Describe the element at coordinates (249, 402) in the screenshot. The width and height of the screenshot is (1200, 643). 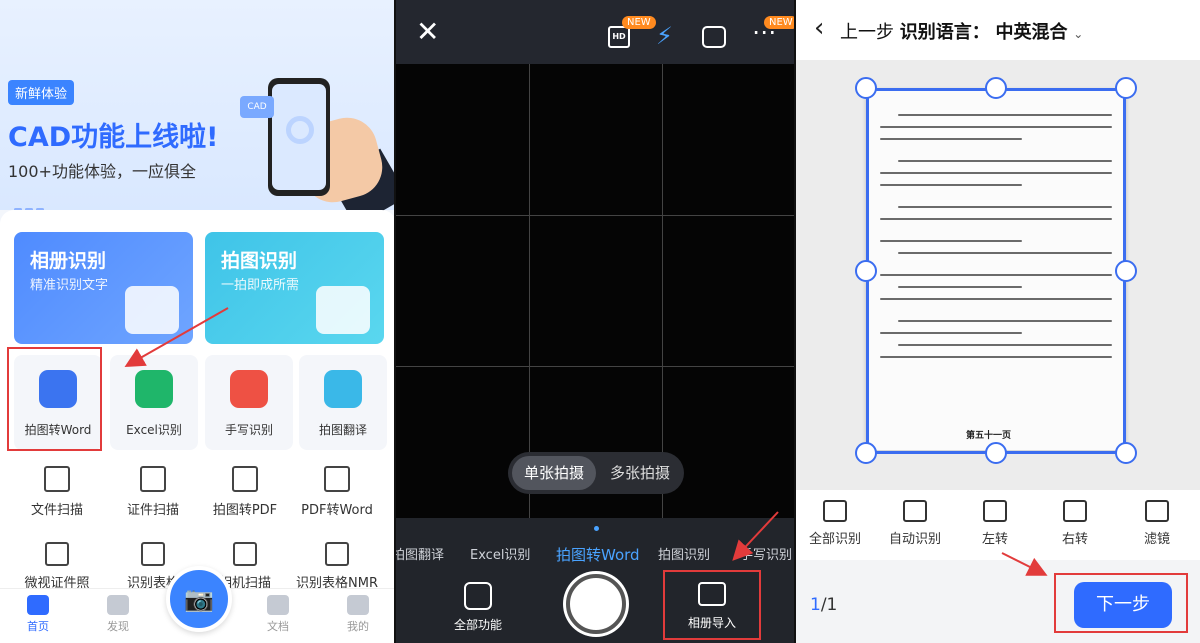
I see `tile-handwriting: 手写识别` at that location.